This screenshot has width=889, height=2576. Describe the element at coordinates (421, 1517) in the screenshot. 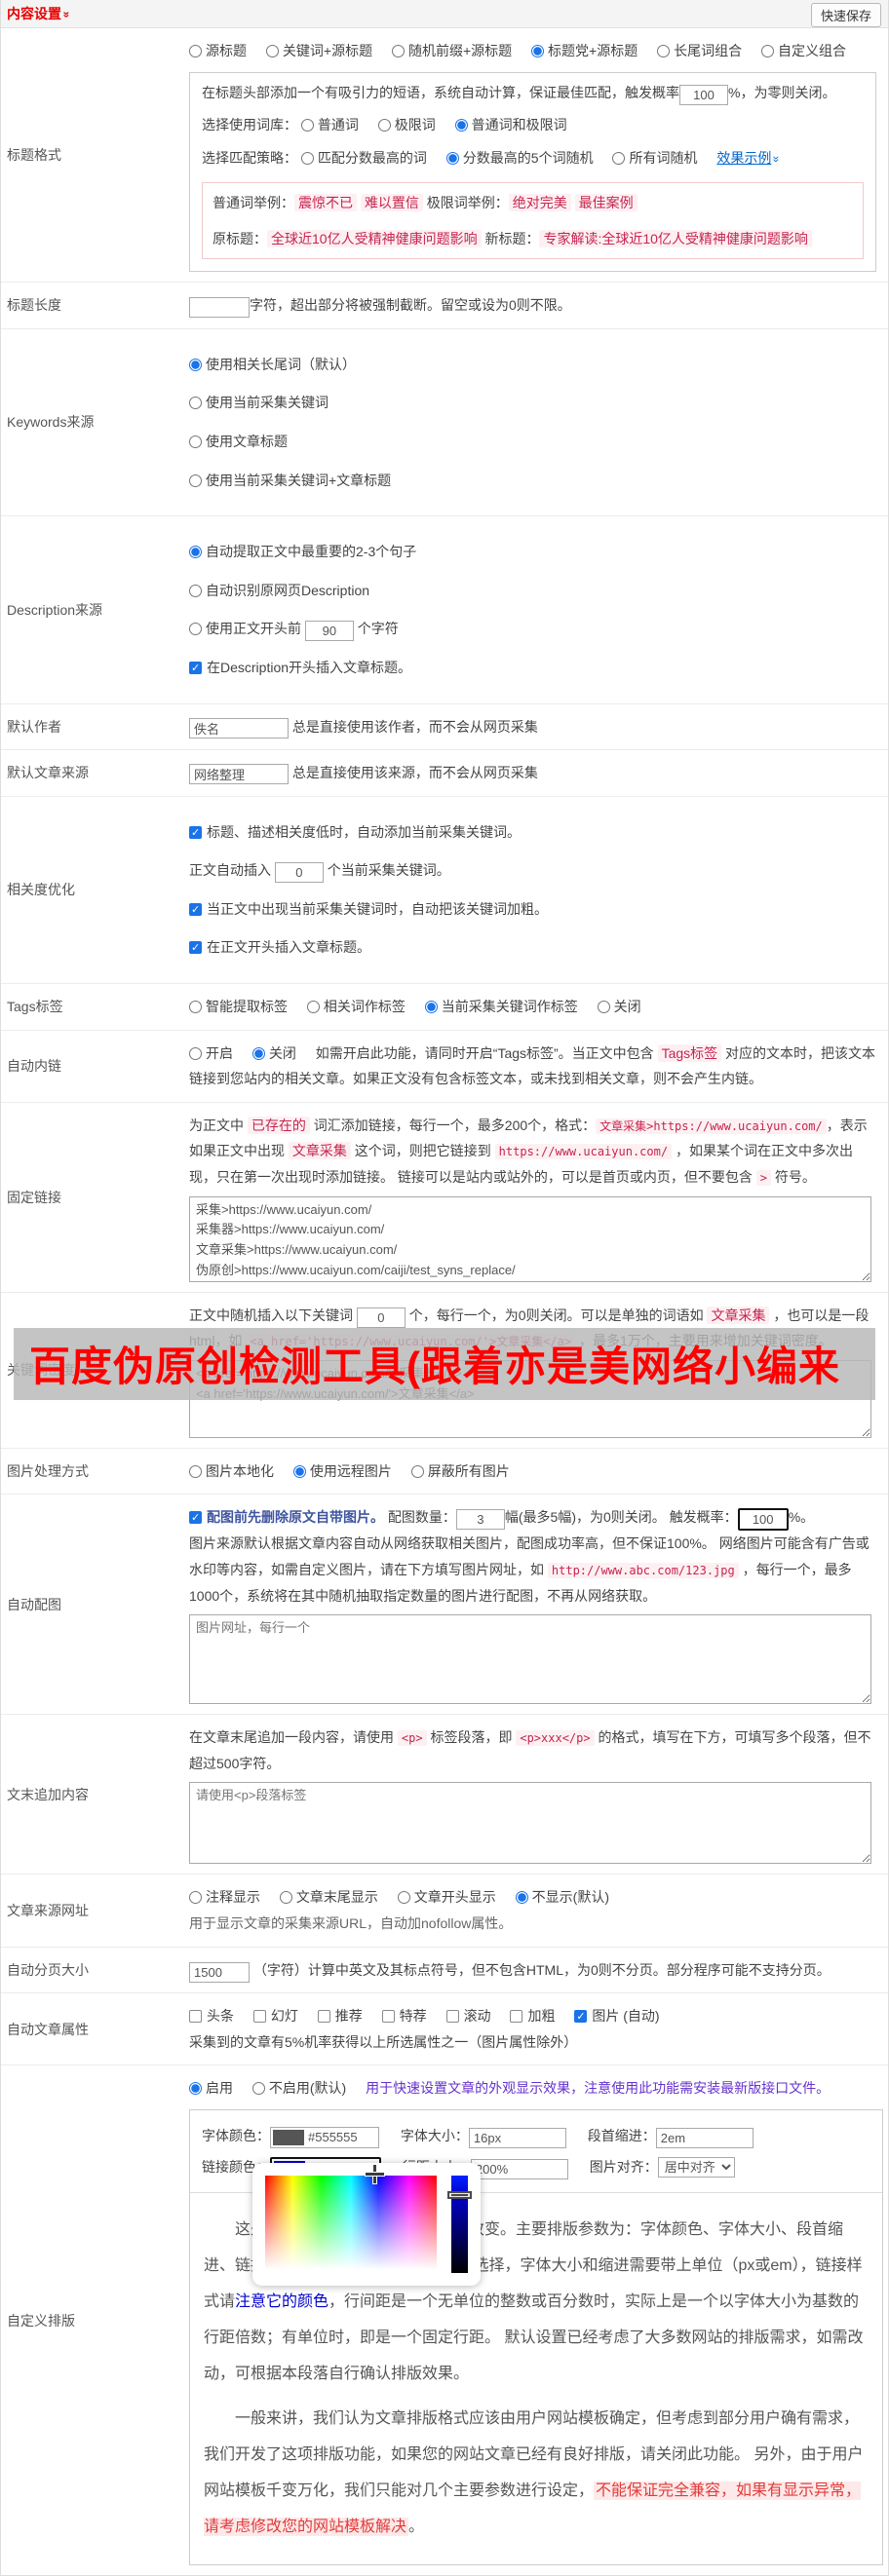

I see `static-text: 配图数量：` at that location.